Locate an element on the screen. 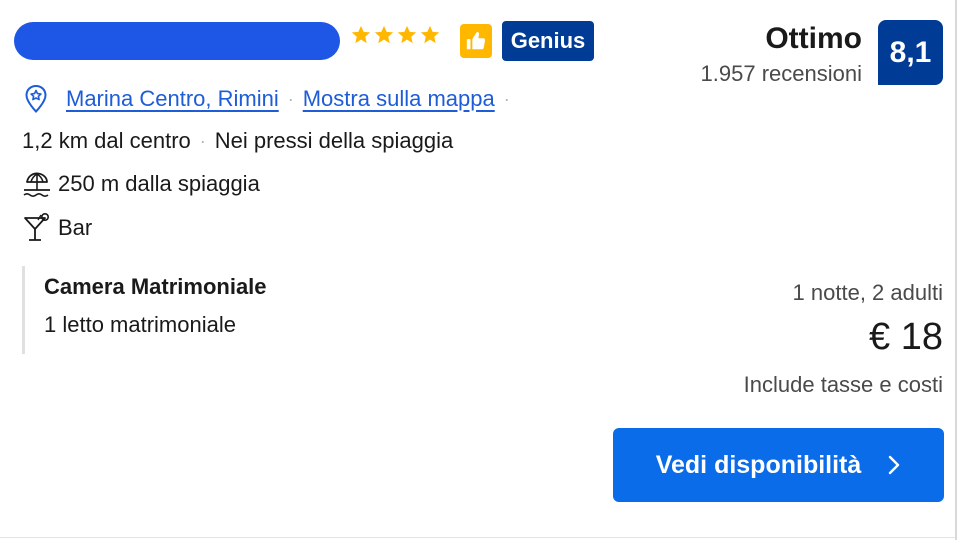  room-divider is located at coordinates (23, 310).